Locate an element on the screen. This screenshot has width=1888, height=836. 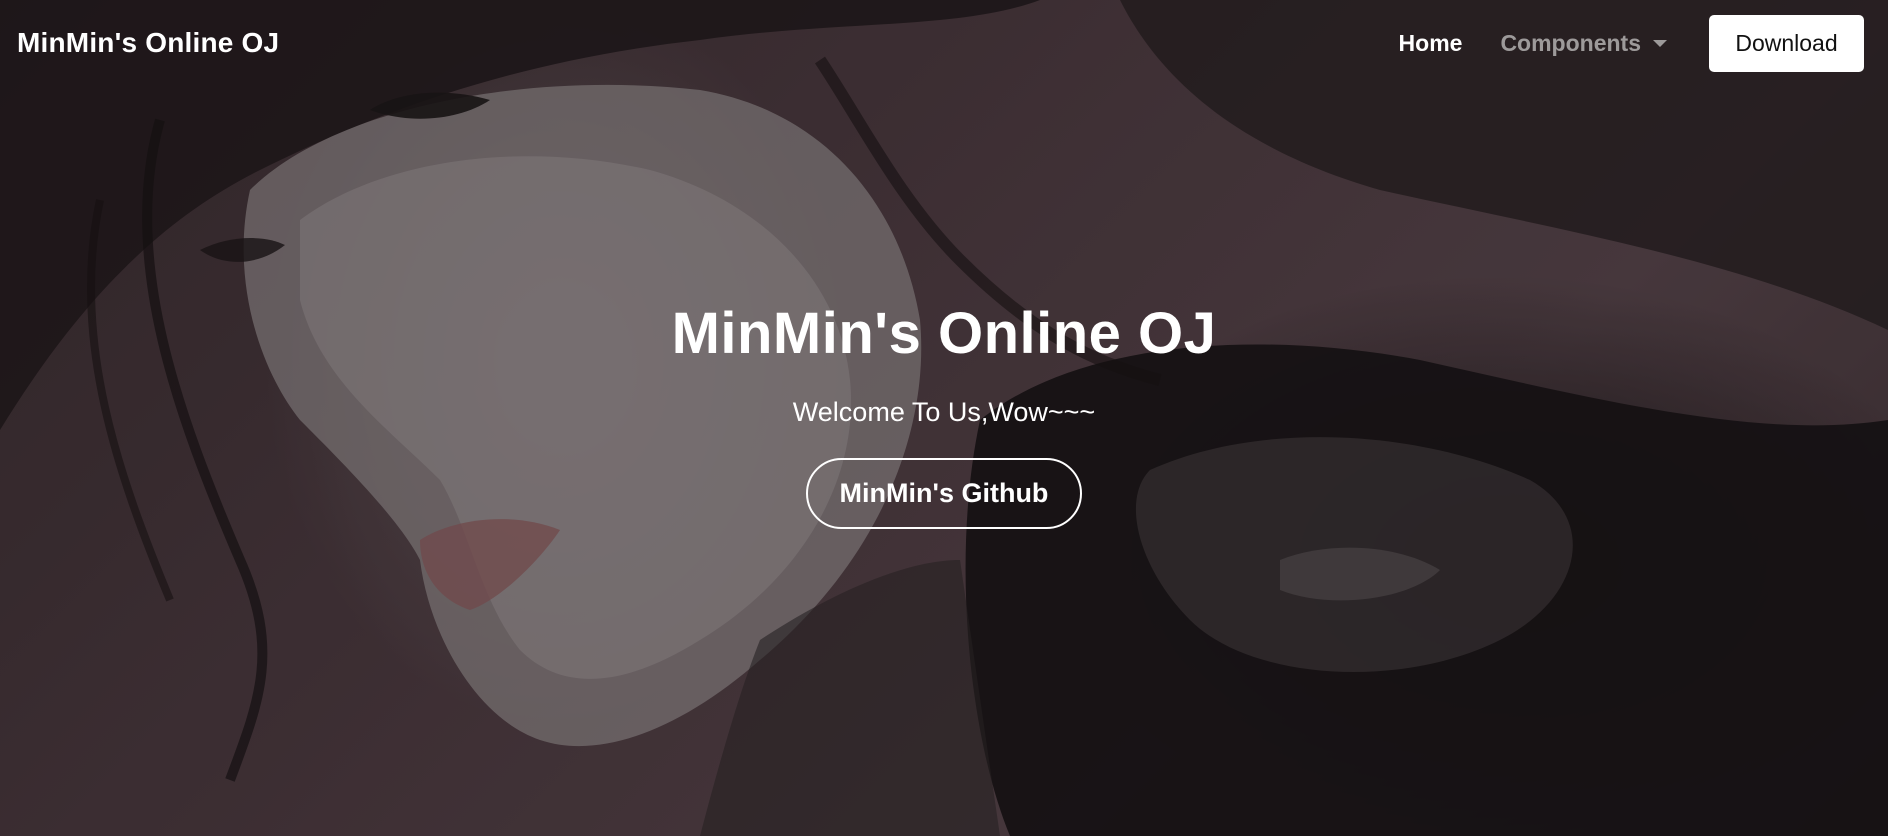
hero-subtitle: Welcome To Us,Wow~~~ is located at coordinates (944, 412).